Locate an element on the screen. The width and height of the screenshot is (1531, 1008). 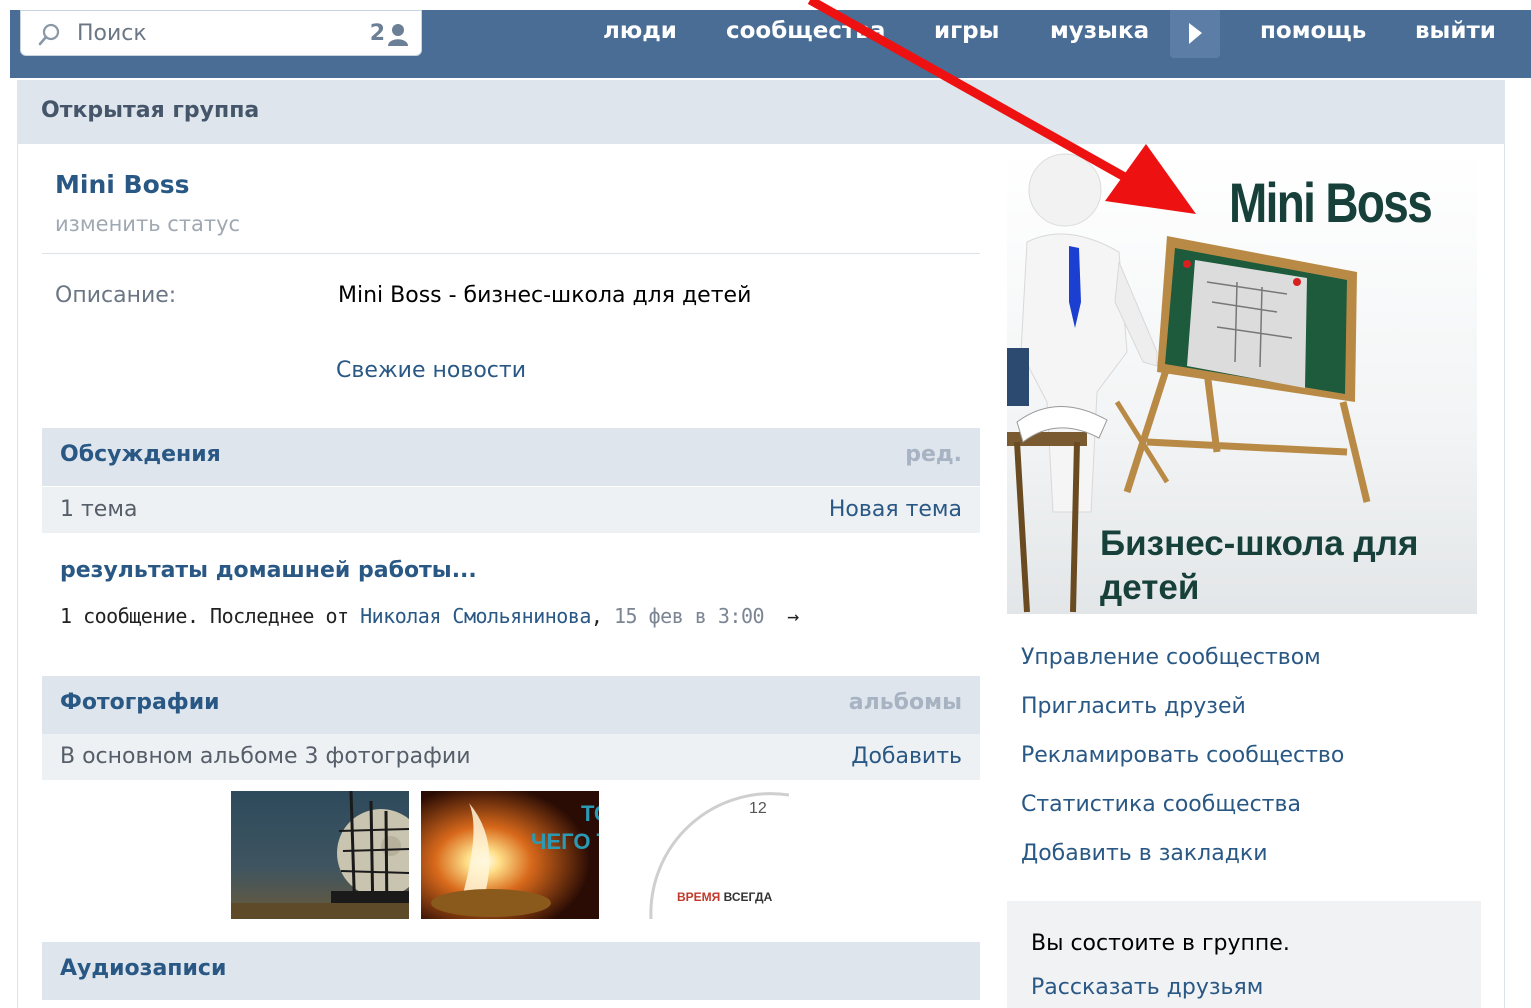
thumb-clock-number: 12 is located at coordinates (758, 808).